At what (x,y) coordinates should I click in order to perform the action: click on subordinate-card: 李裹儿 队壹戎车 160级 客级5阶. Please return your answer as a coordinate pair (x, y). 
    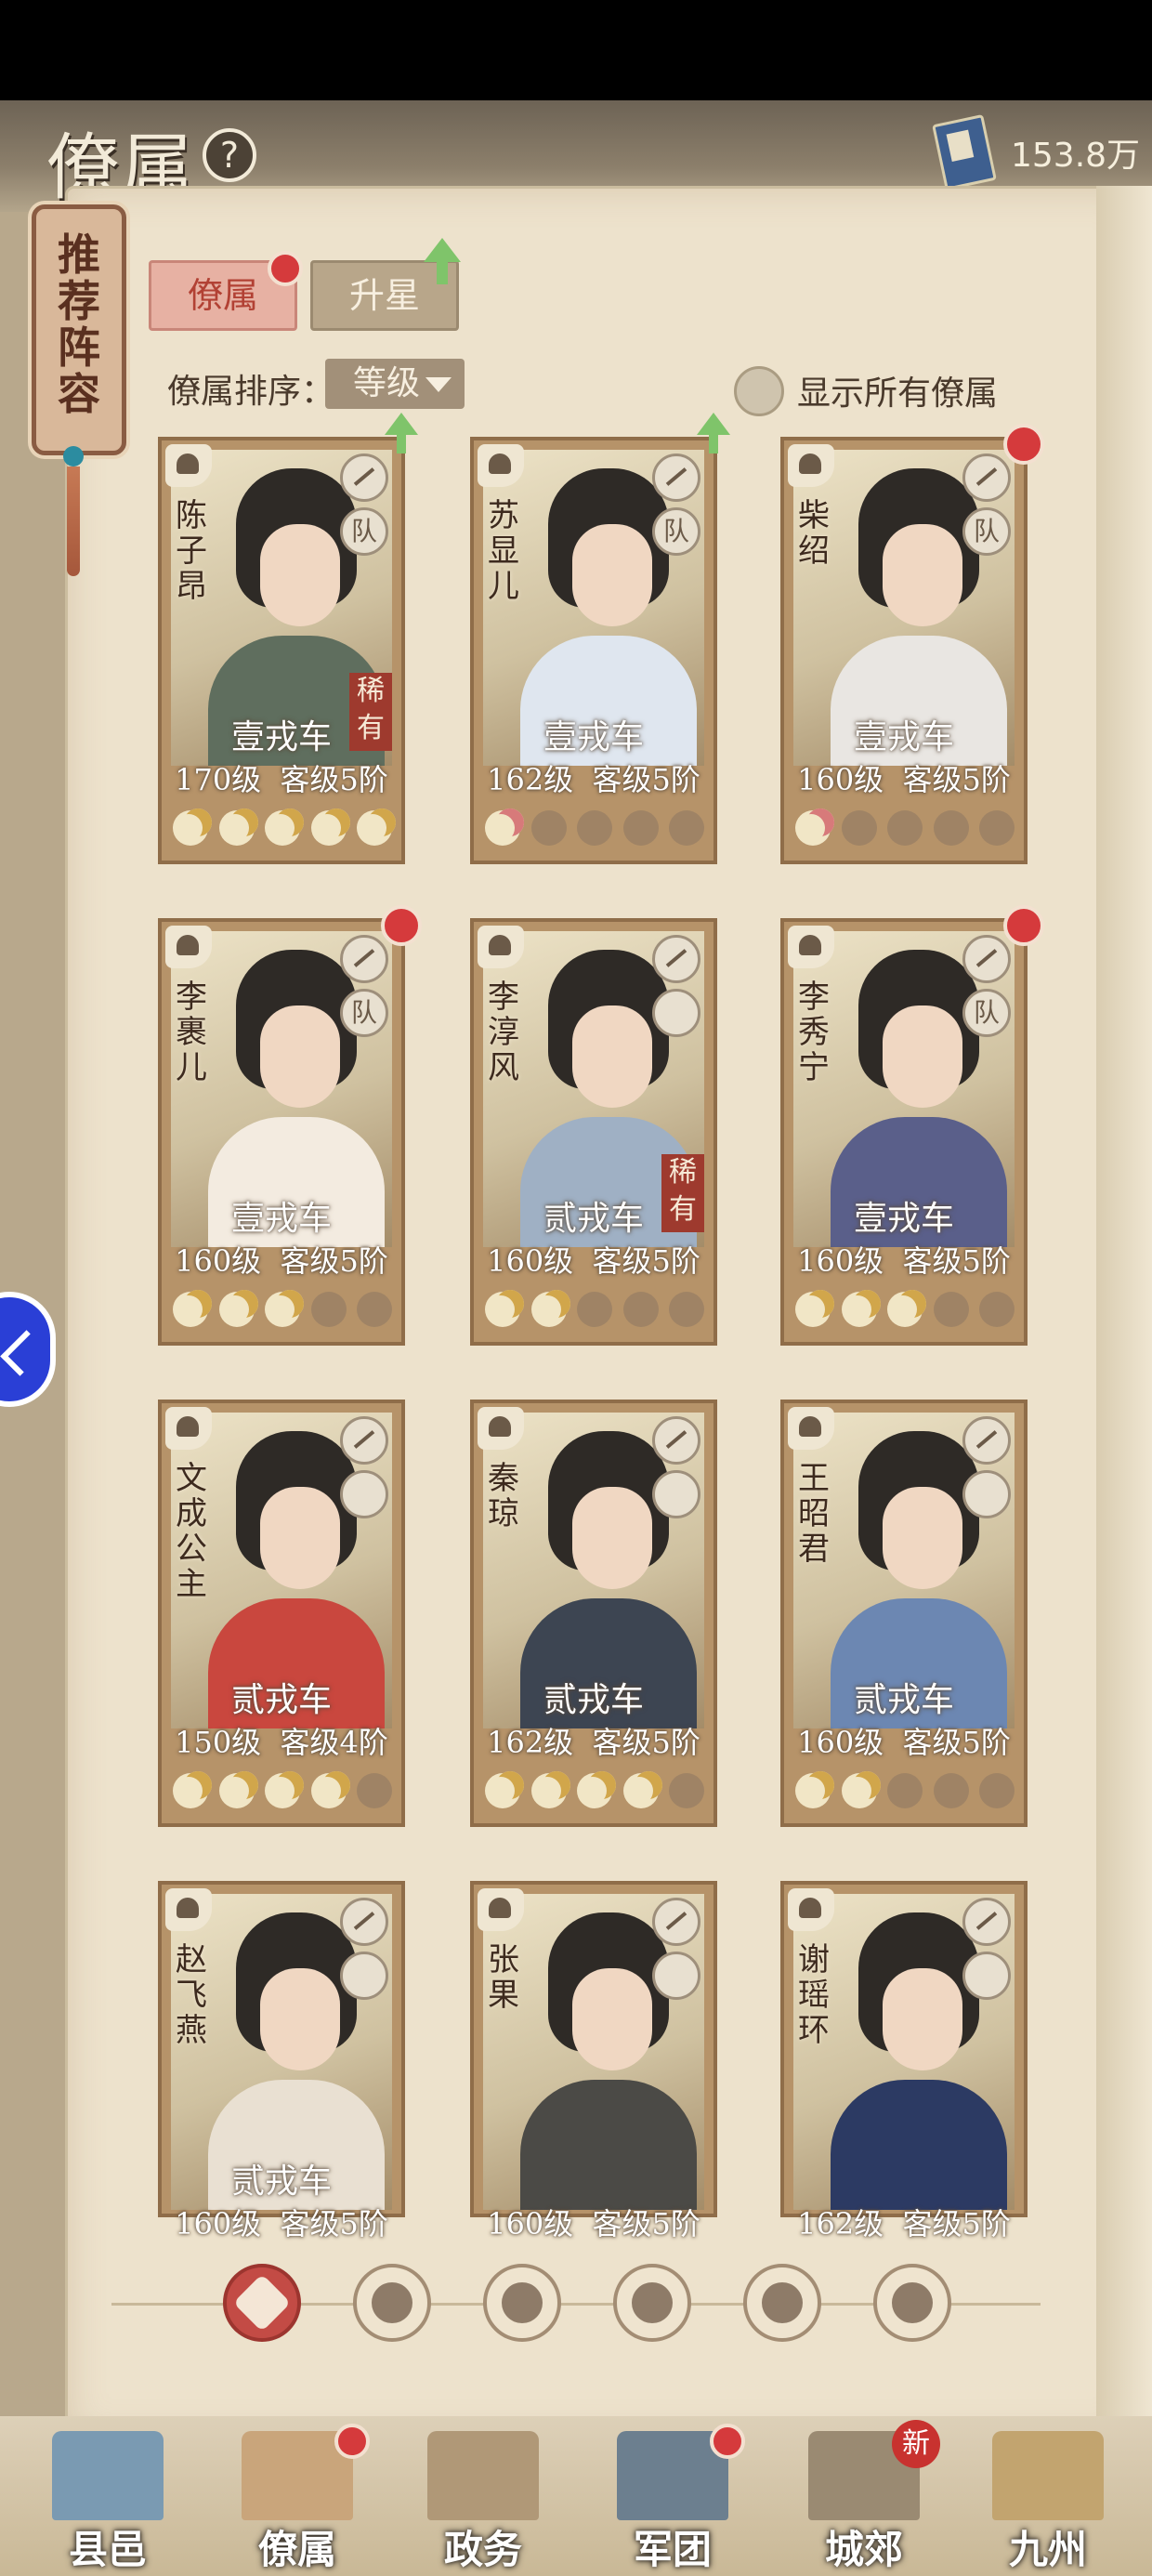
    Looking at the image, I should click on (281, 1132).